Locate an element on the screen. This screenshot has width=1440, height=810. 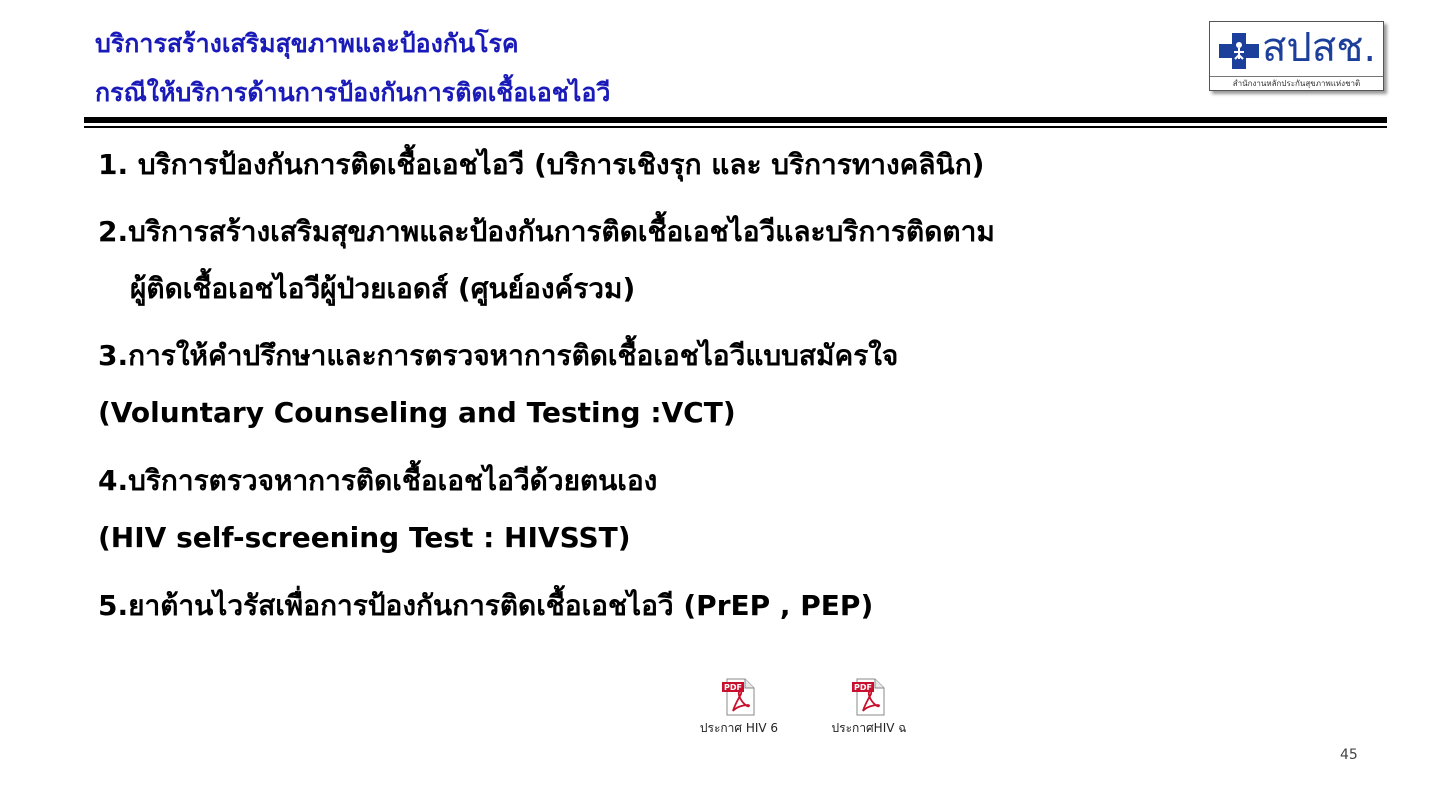
attachment-pdf-1: PDF ประกาศ HIV 6 is located at coordinates (739, 707).